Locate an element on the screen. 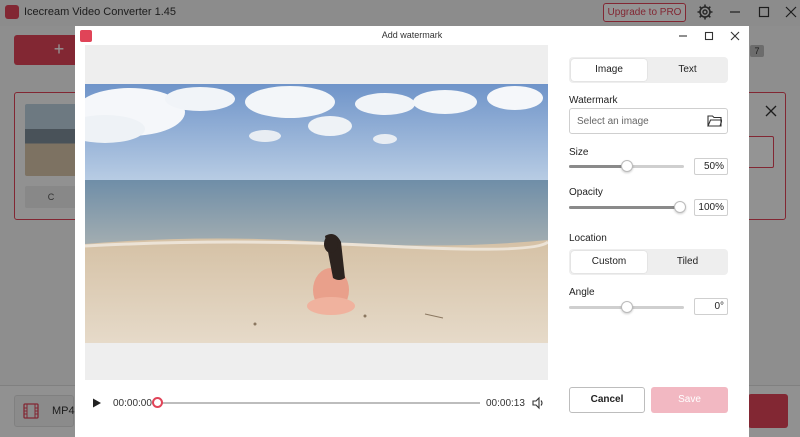 The image size is (800, 437). location-label: Location is located at coordinates (588, 238).